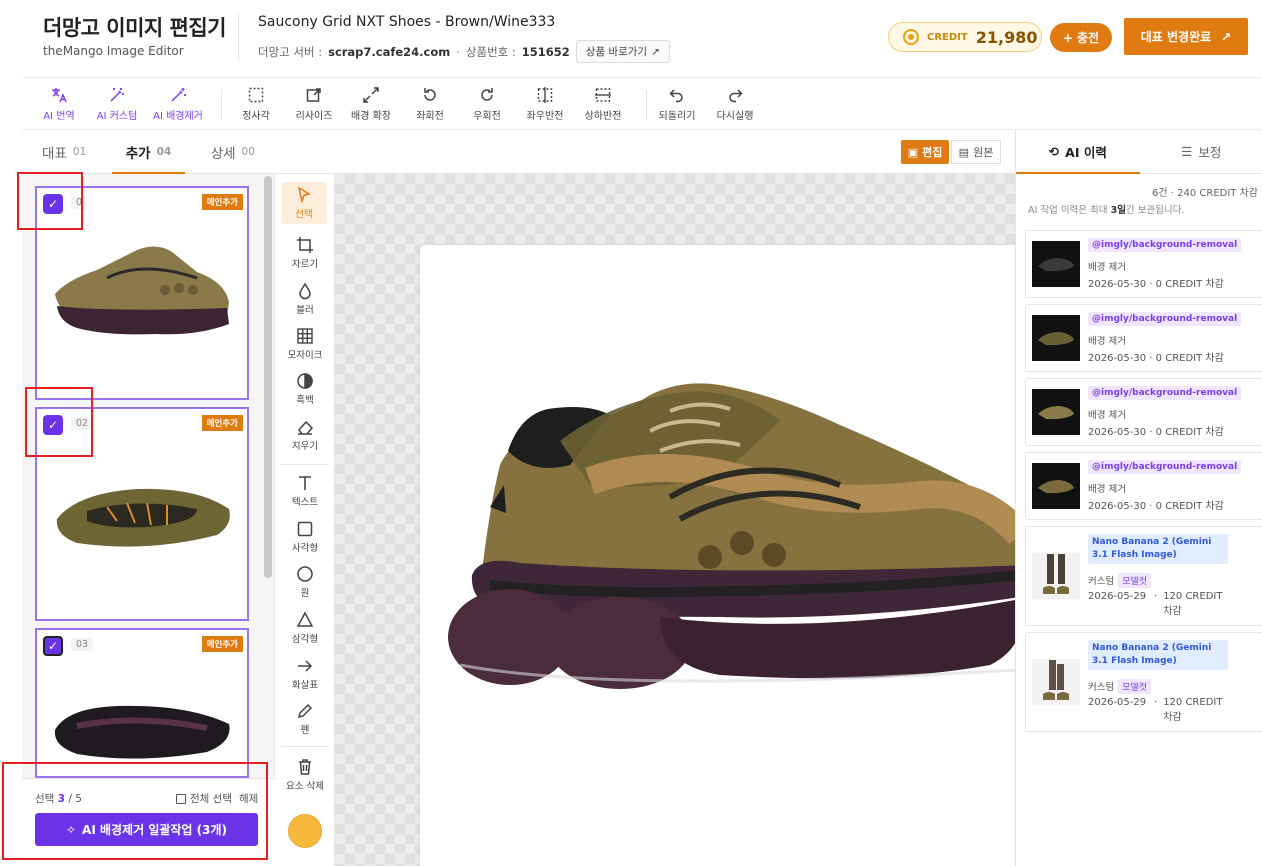 This screenshot has width=1262, height=866. What do you see at coordinates (487, 104) in the screenshot?
I see `rotate-right-button: 우회전` at bounding box center [487, 104].